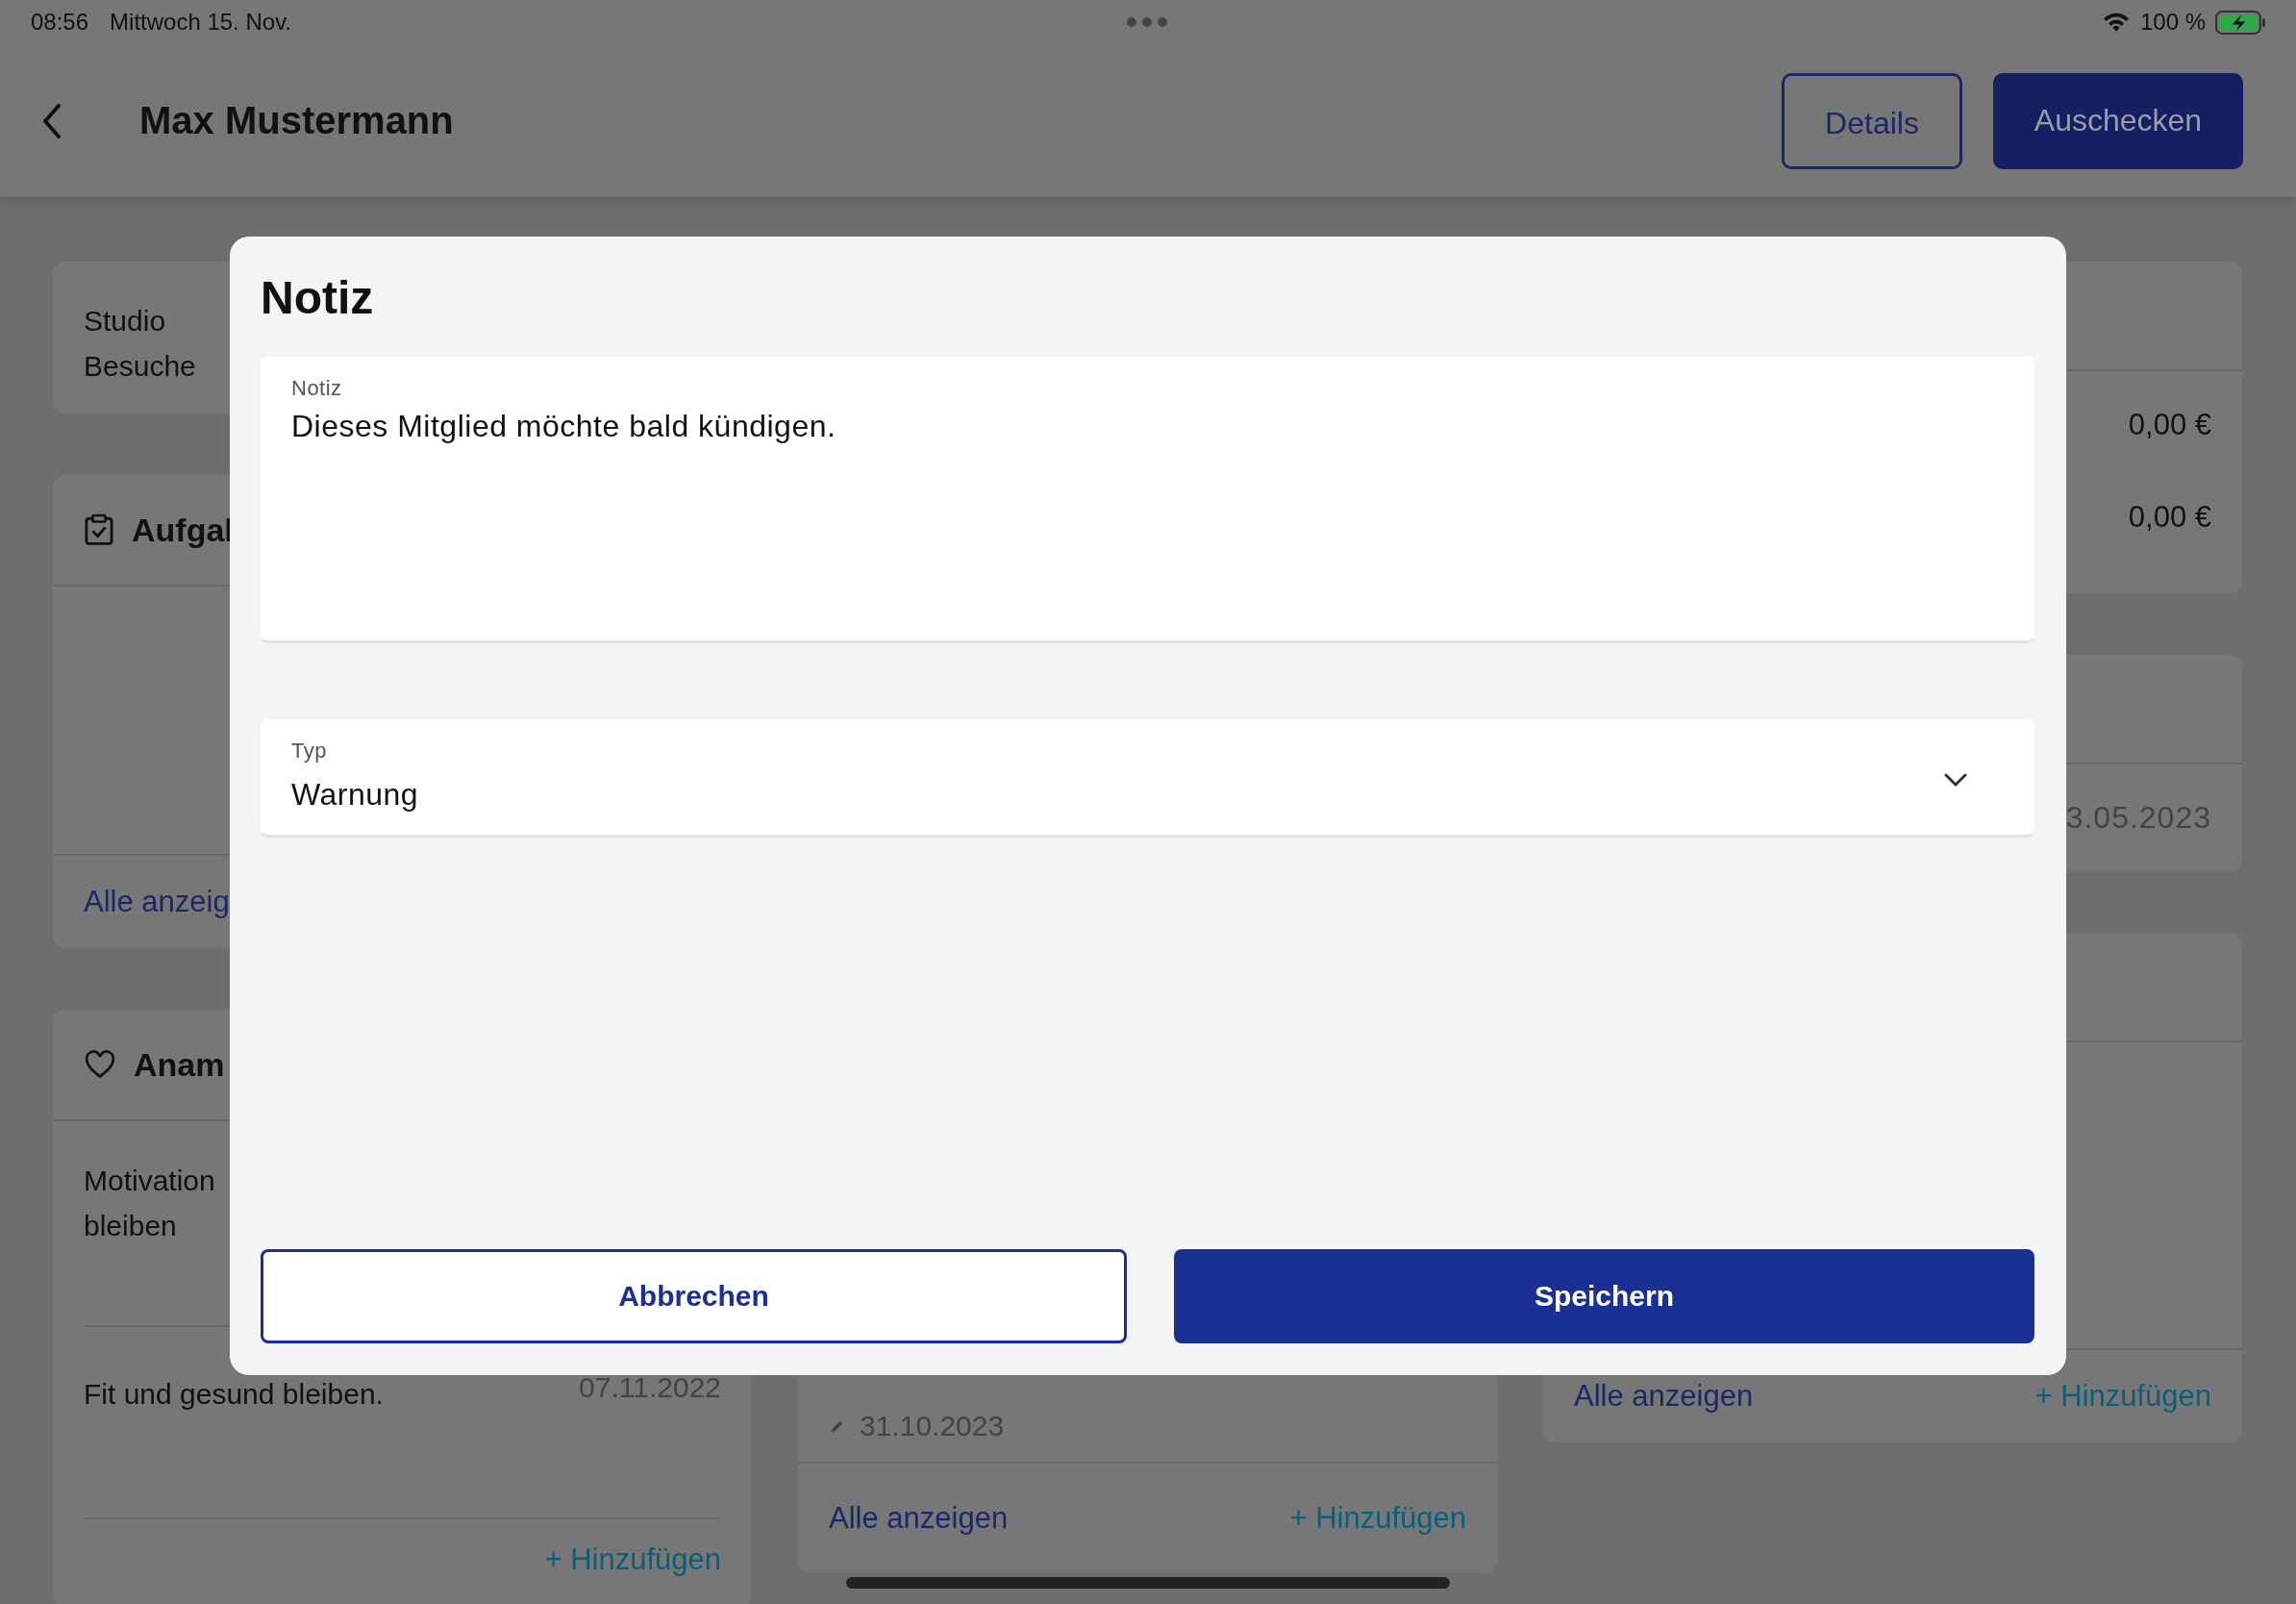 The width and height of the screenshot is (2296, 1604). What do you see at coordinates (1147, 778) in the screenshot?
I see `type-dropdown: Typ Warnung` at bounding box center [1147, 778].